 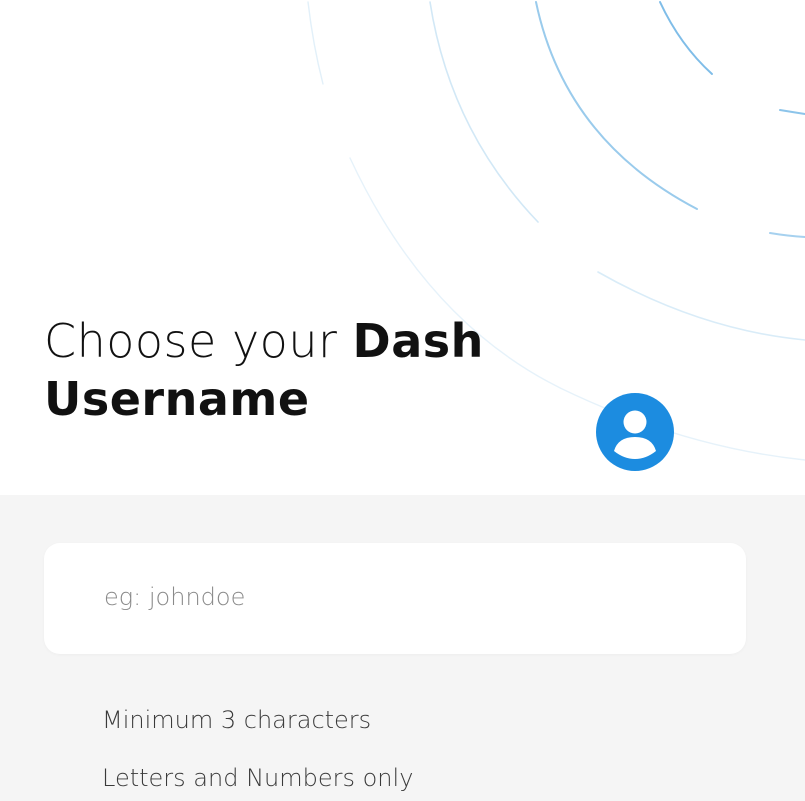 What do you see at coordinates (237, 720) in the screenshot?
I see `requirement-min-length: Minimum 3 characters` at bounding box center [237, 720].